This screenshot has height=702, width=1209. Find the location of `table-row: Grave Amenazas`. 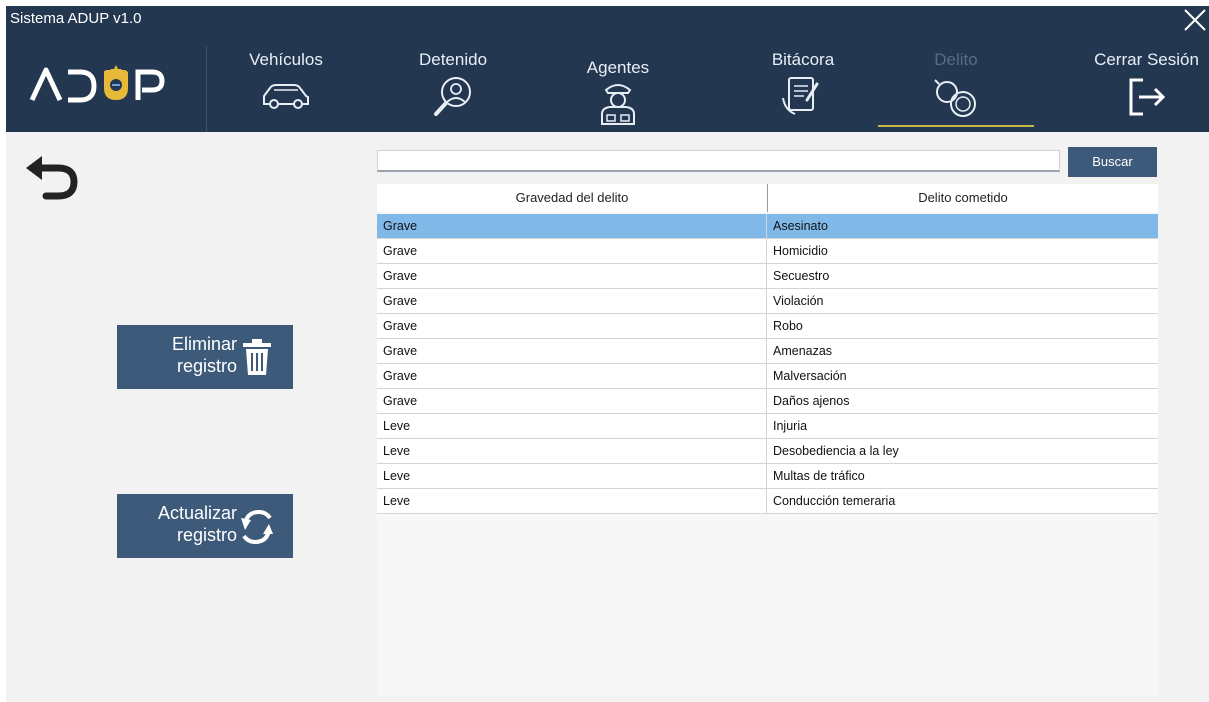

table-row: Grave Amenazas is located at coordinates (767, 351).